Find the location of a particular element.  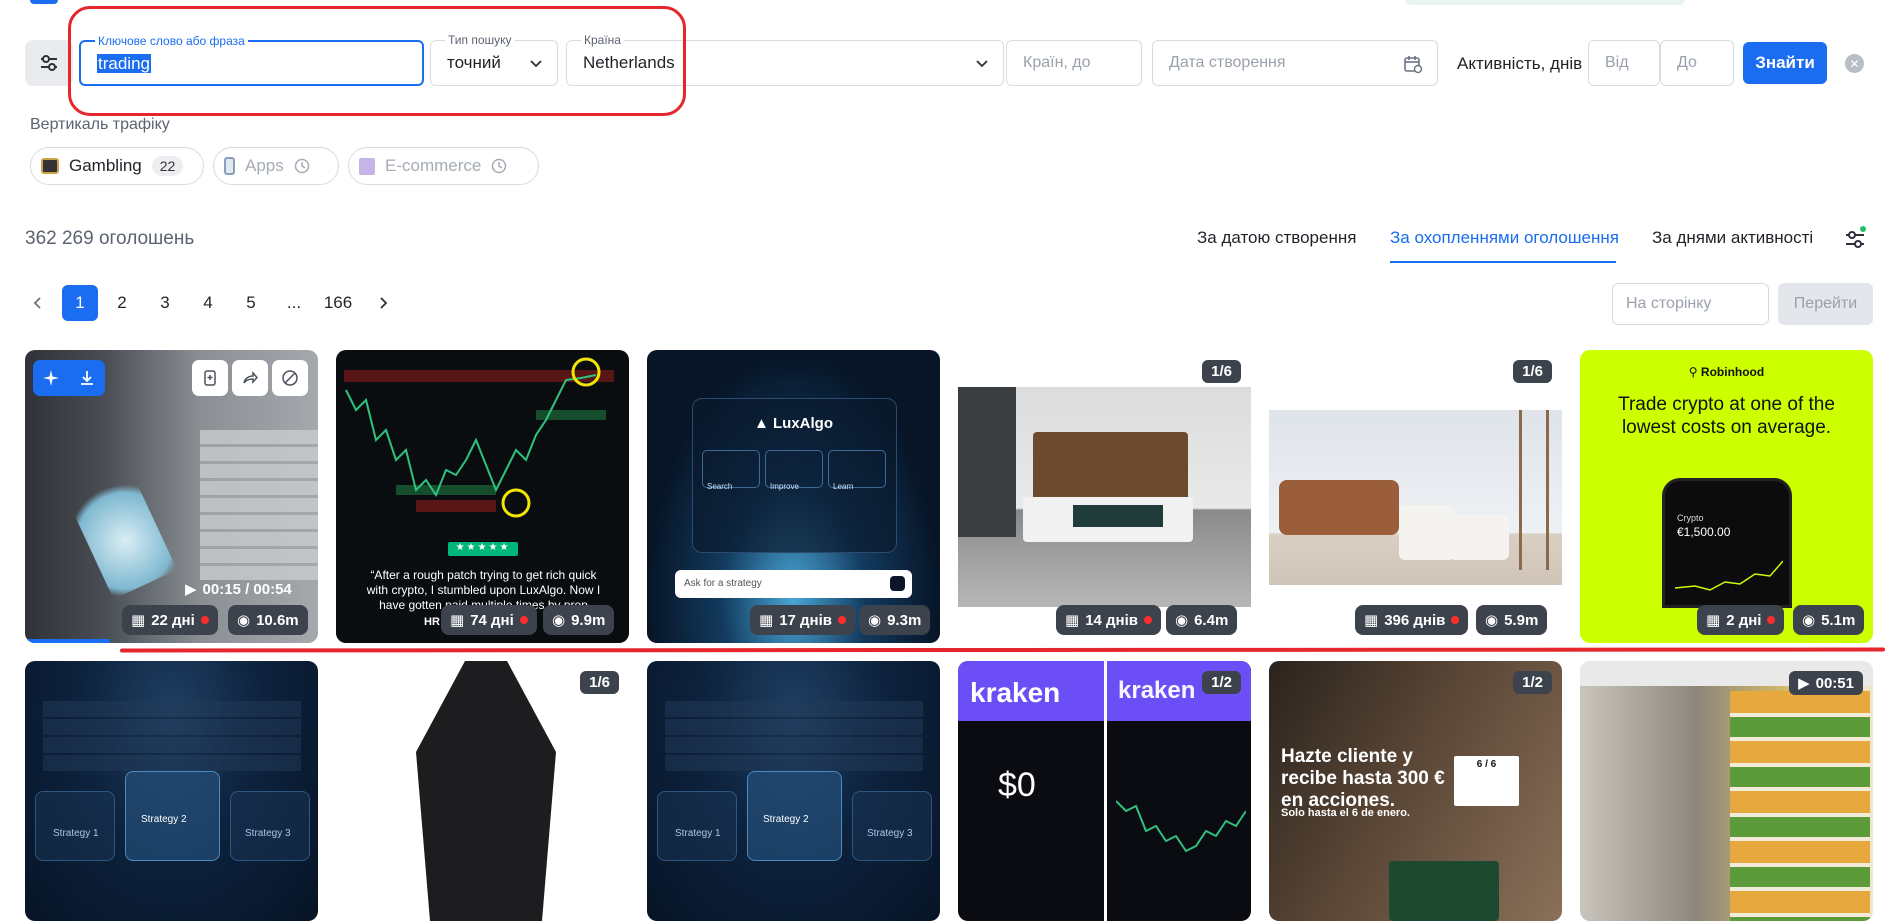

page-2: 2 is located at coordinates (122, 303).